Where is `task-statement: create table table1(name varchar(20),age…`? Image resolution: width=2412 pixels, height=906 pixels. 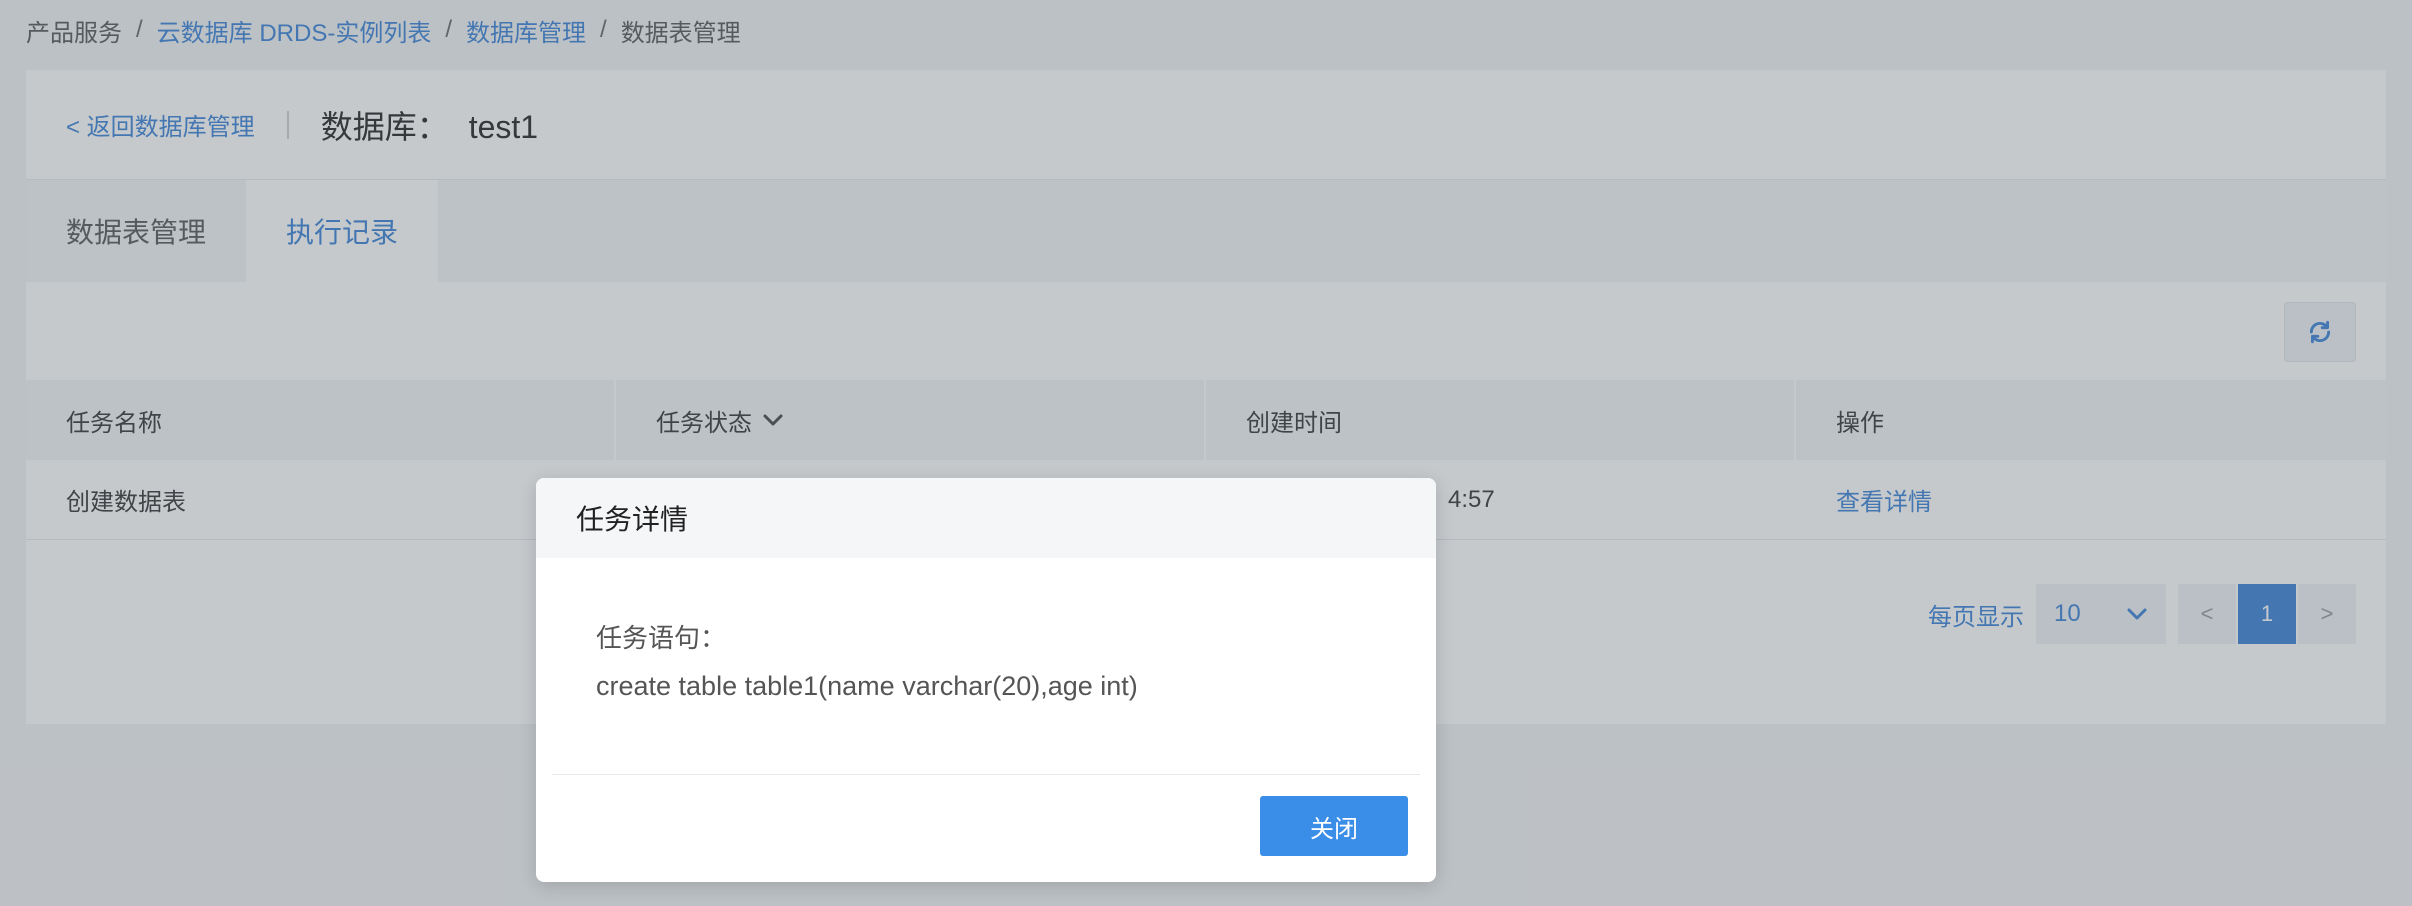
task-statement: create table table1(name varchar(20),age… is located at coordinates (867, 686).